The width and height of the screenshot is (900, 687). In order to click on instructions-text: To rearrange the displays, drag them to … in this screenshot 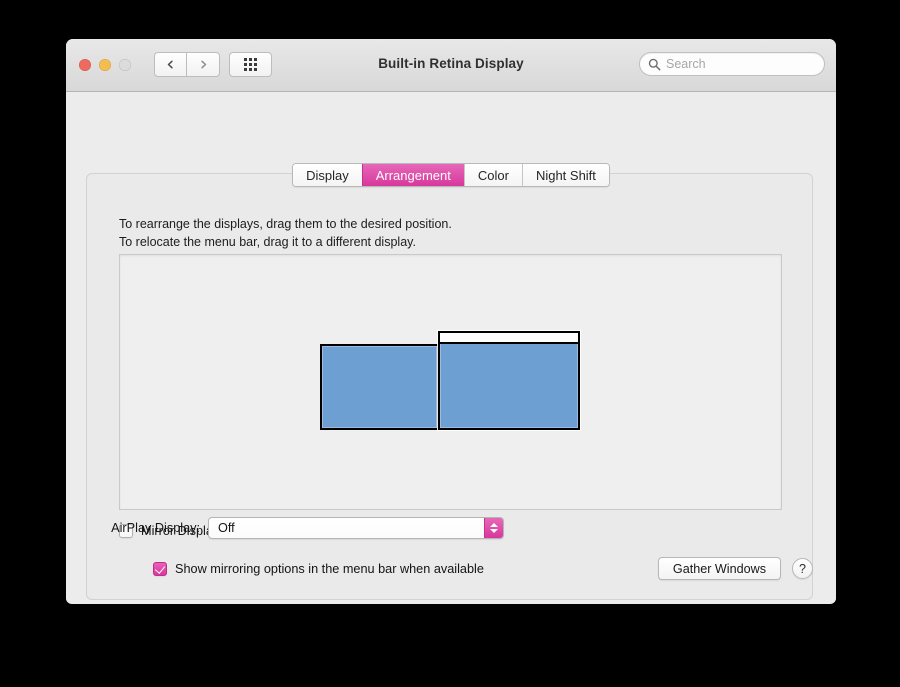, I will do `click(285, 233)`.